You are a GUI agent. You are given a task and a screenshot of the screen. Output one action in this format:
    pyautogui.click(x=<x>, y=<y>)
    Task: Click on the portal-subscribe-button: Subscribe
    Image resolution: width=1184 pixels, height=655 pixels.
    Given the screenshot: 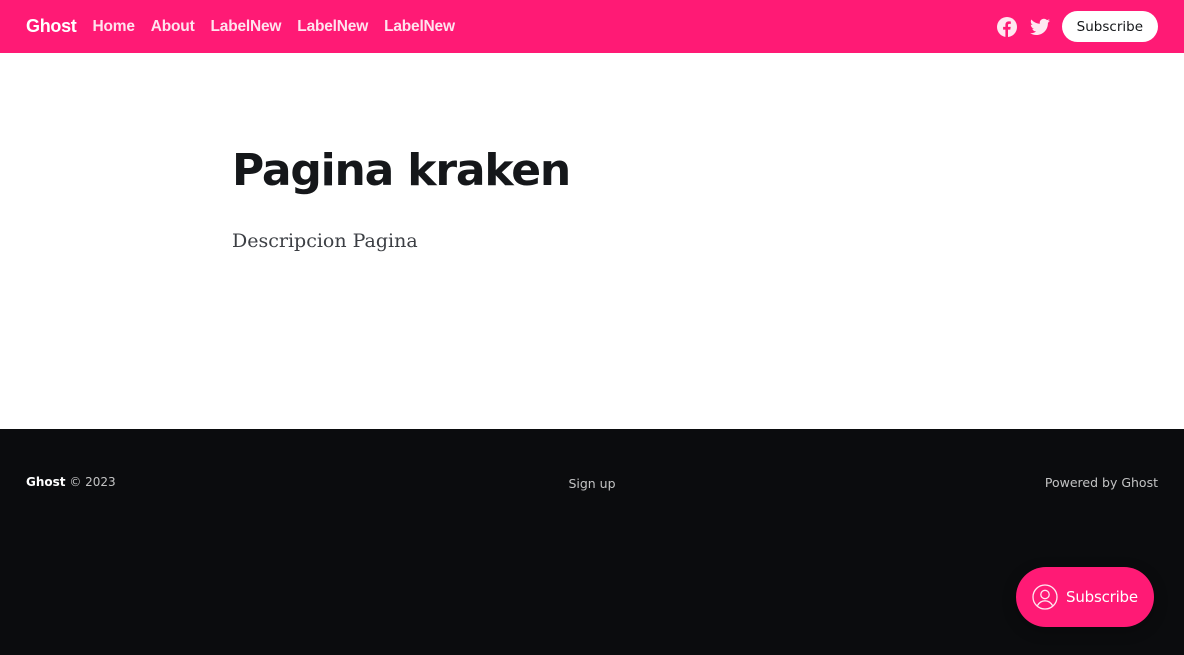 What is the action you would take?
    pyautogui.click(x=1085, y=597)
    